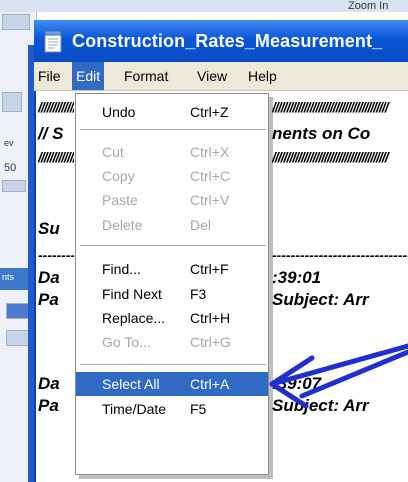  I want to click on menu-item-shortcut: Ctrl+C, so click(210, 176).